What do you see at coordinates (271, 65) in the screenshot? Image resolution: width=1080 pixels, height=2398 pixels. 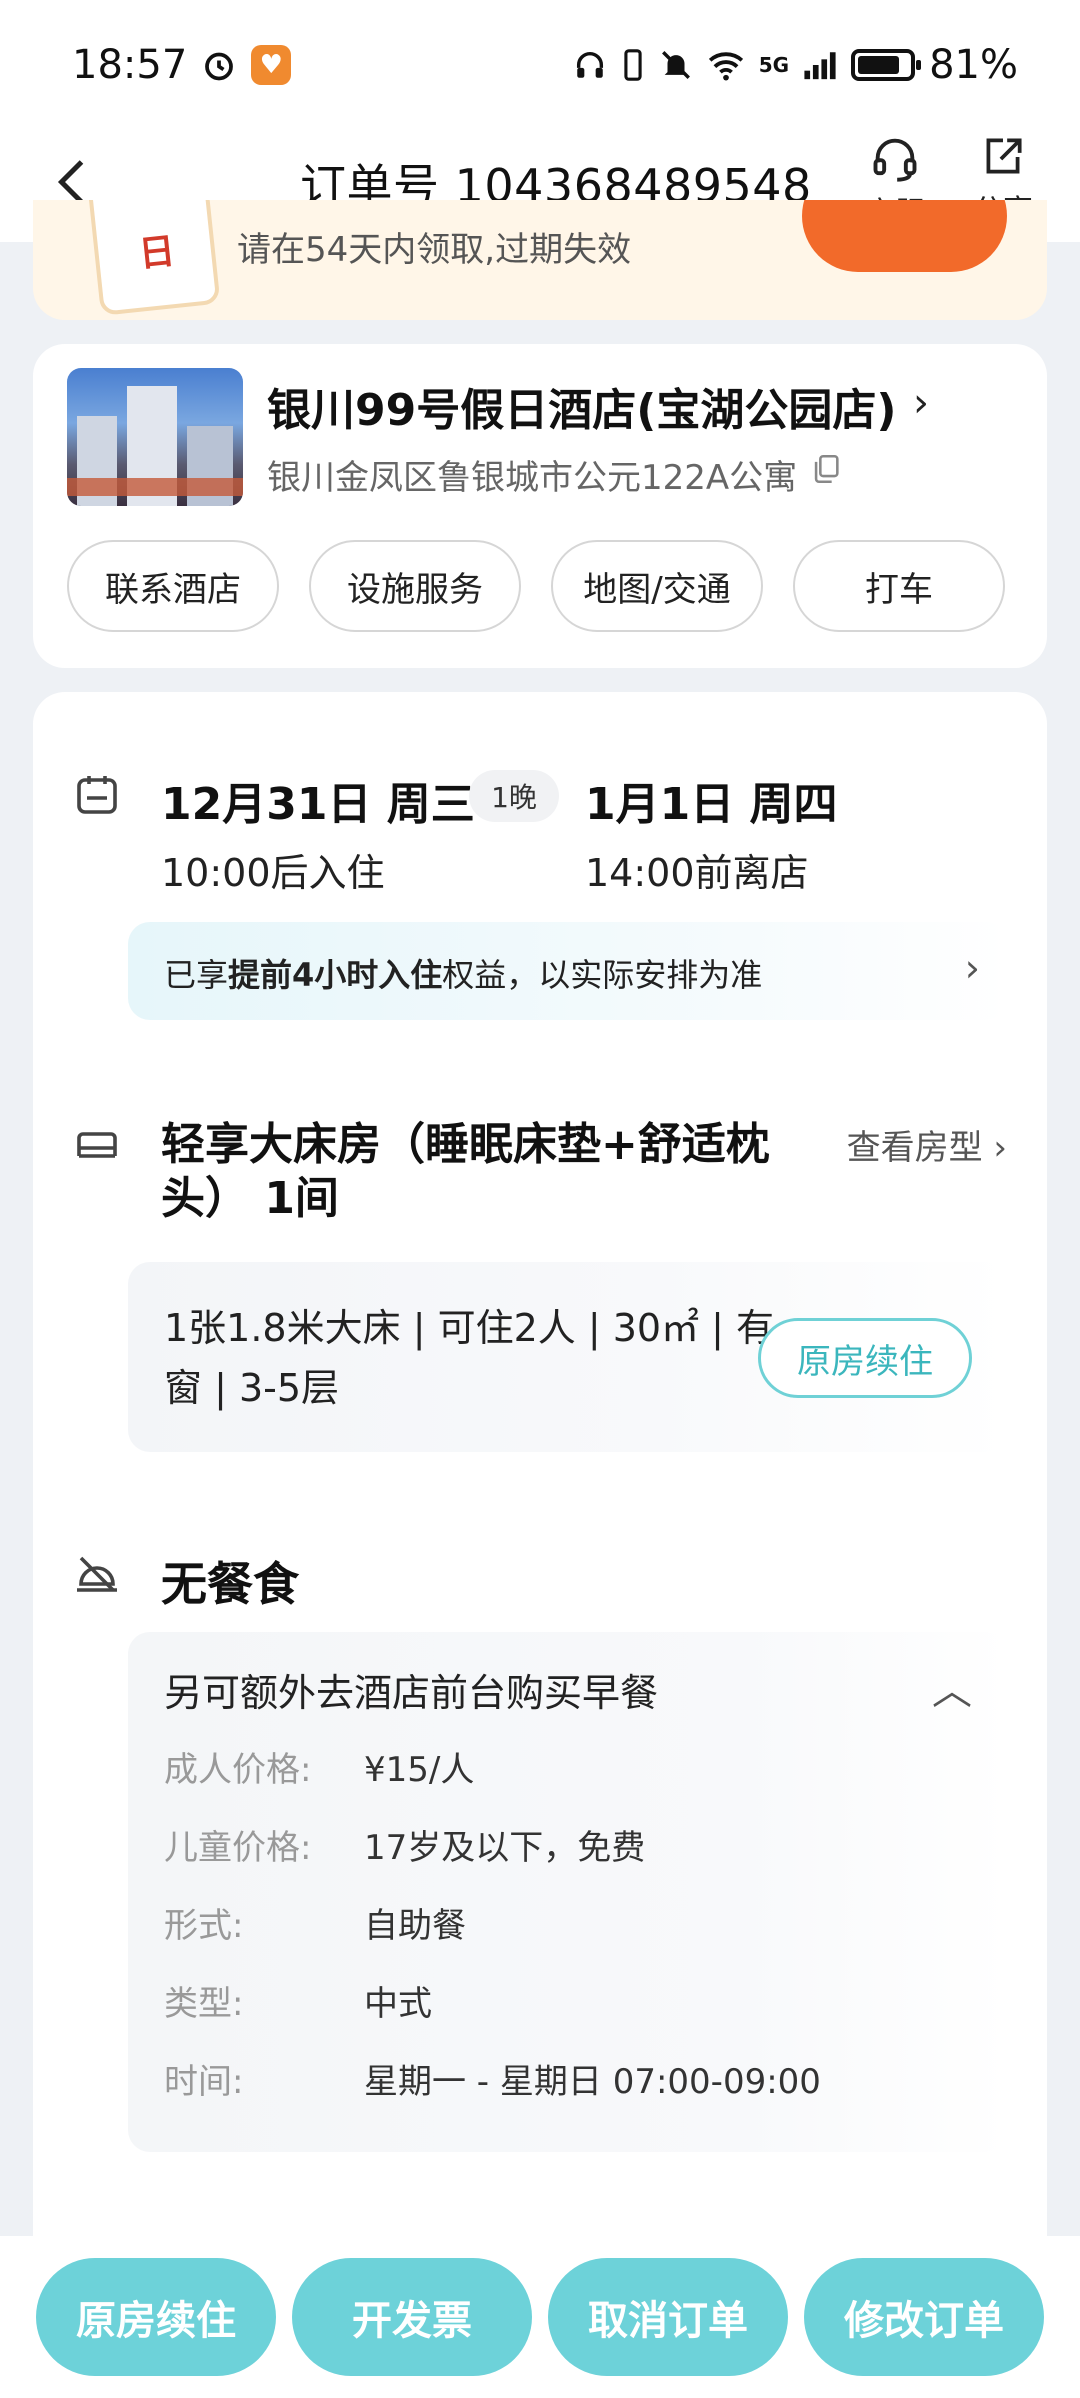 I see `app-notification-icon: ♥` at bounding box center [271, 65].